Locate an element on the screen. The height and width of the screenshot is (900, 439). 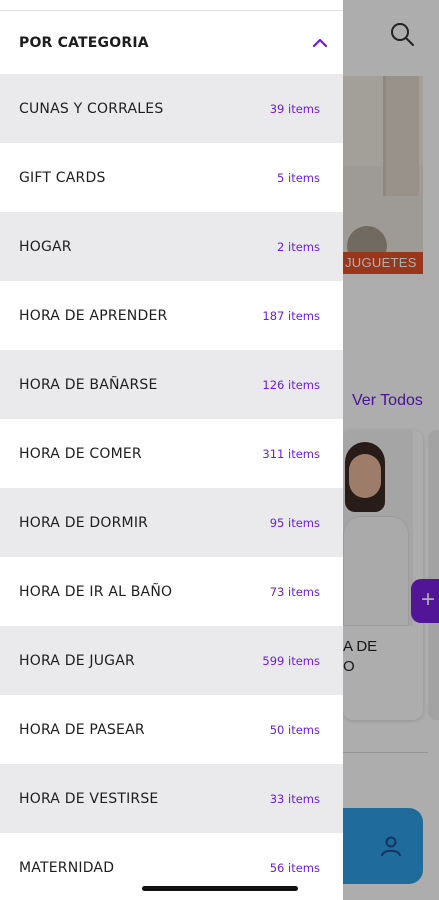
section-title: POR CATEGORIA is located at coordinates (84, 42).